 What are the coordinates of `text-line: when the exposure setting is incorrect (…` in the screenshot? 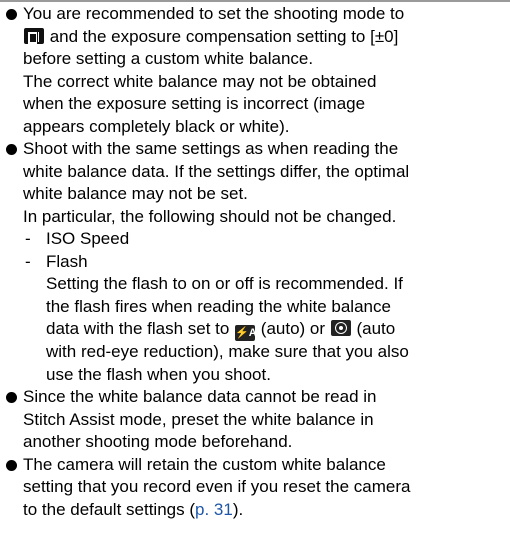 It's located at (194, 103).